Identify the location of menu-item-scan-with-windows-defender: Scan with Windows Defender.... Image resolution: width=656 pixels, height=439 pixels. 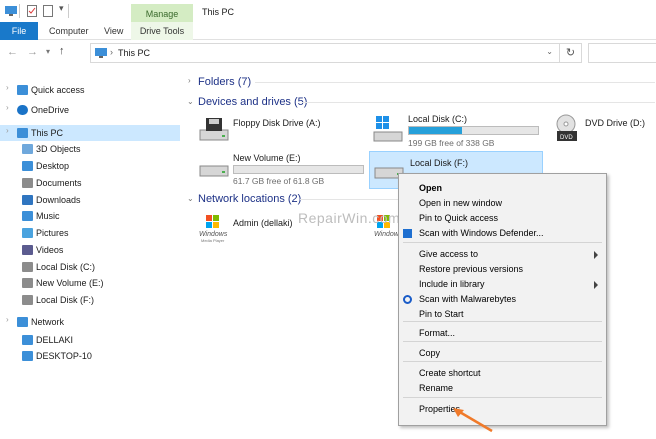
(502, 233).